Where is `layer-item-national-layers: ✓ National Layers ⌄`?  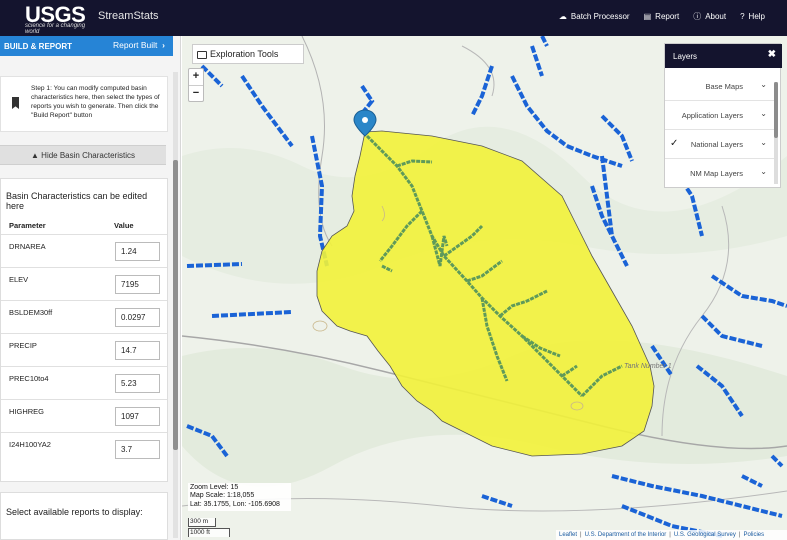
layer-item-national-layers: ✓ National Layers ⌄ is located at coordinates (720, 144).